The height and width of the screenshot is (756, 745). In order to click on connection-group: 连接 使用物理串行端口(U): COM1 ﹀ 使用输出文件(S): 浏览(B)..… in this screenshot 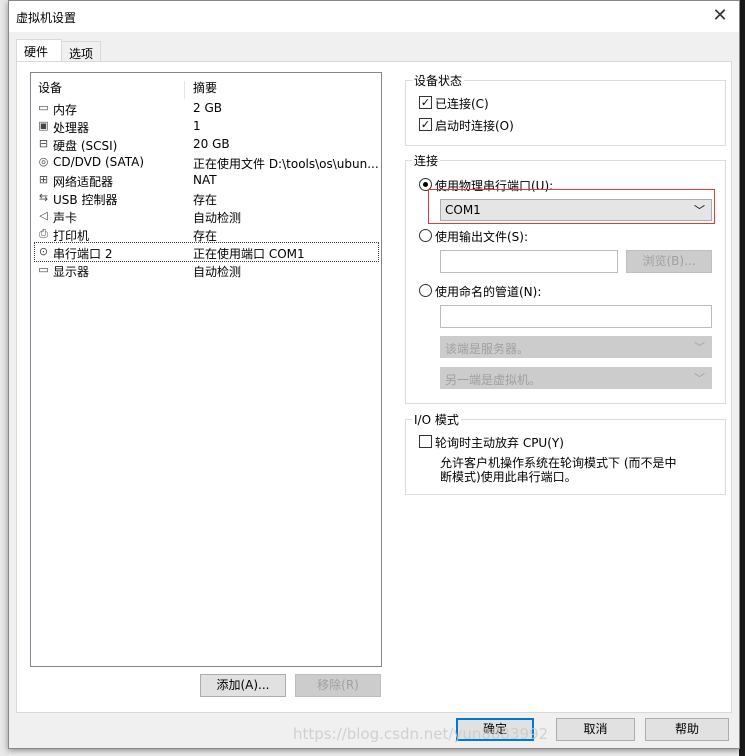, I will do `click(565, 278)`.